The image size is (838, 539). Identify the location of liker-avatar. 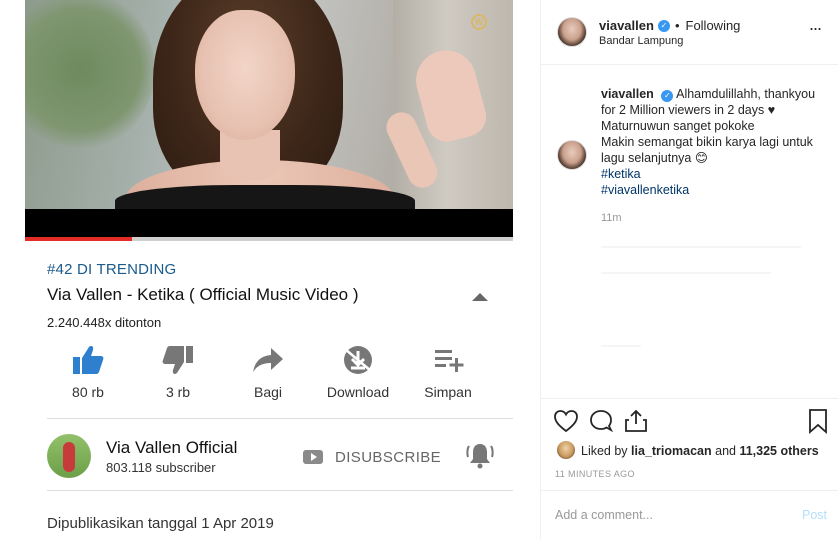
(566, 450).